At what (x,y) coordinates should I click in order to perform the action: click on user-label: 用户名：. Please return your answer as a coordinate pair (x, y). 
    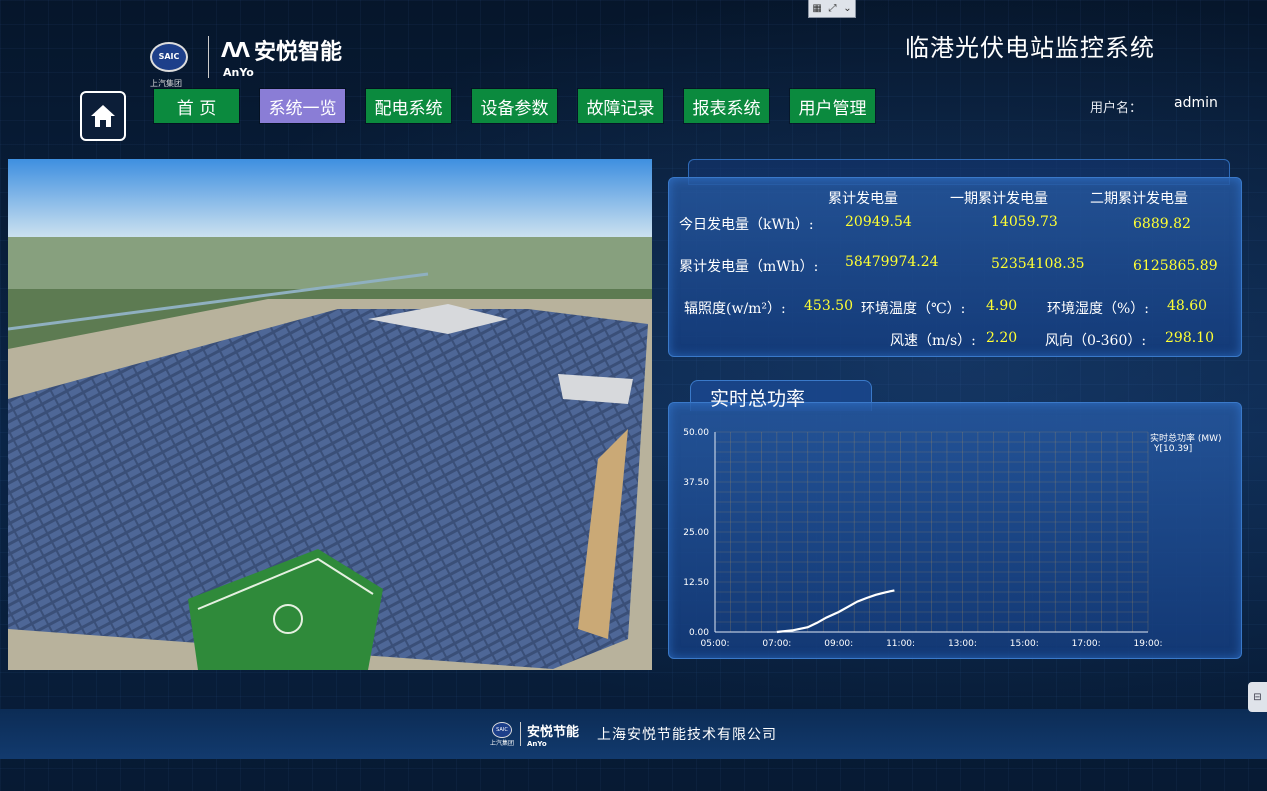
    Looking at the image, I should click on (1116, 108).